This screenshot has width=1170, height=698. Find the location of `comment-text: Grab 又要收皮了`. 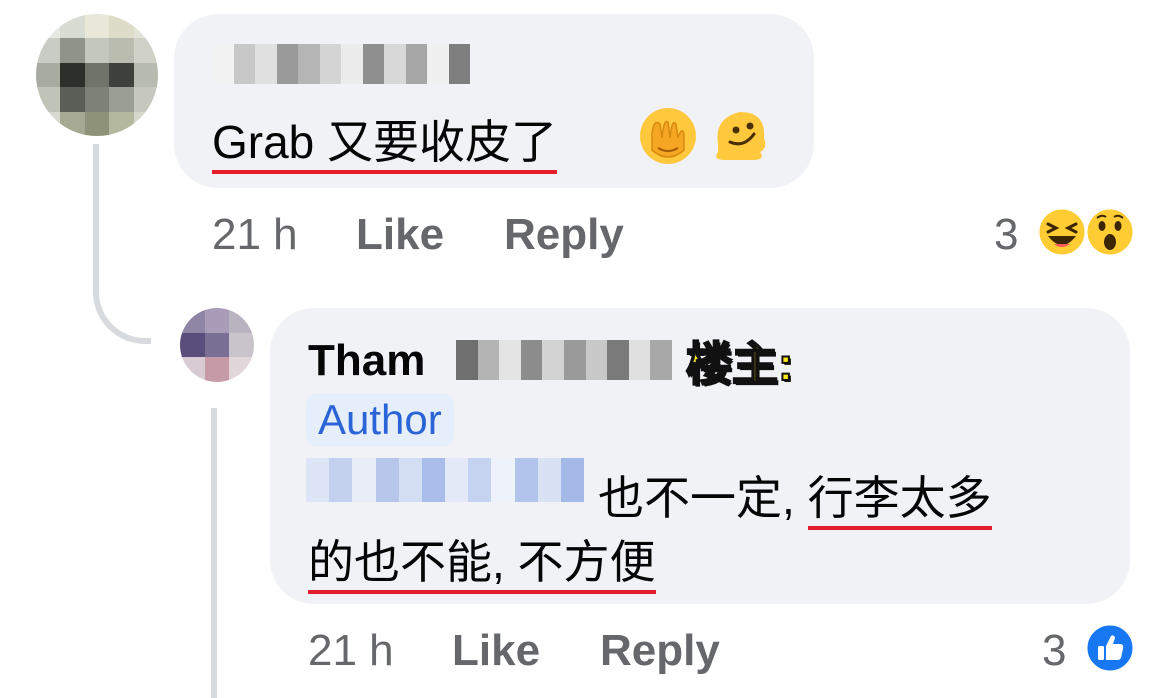

comment-text: Grab 又要收皮了 is located at coordinates (385, 140).